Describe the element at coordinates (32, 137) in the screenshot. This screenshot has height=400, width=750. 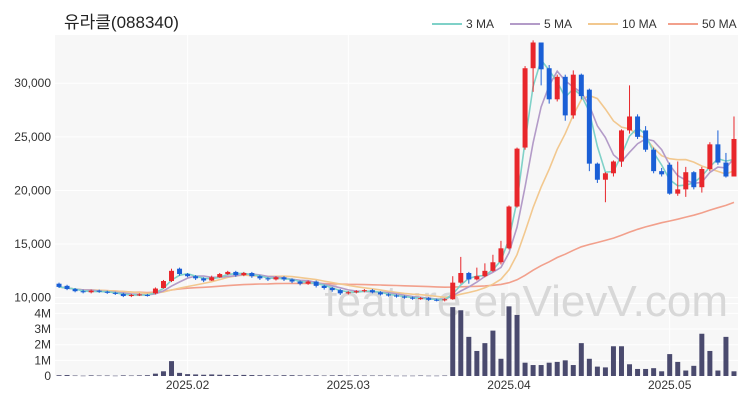
I see `price-y-tick-label: 25,000` at that location.